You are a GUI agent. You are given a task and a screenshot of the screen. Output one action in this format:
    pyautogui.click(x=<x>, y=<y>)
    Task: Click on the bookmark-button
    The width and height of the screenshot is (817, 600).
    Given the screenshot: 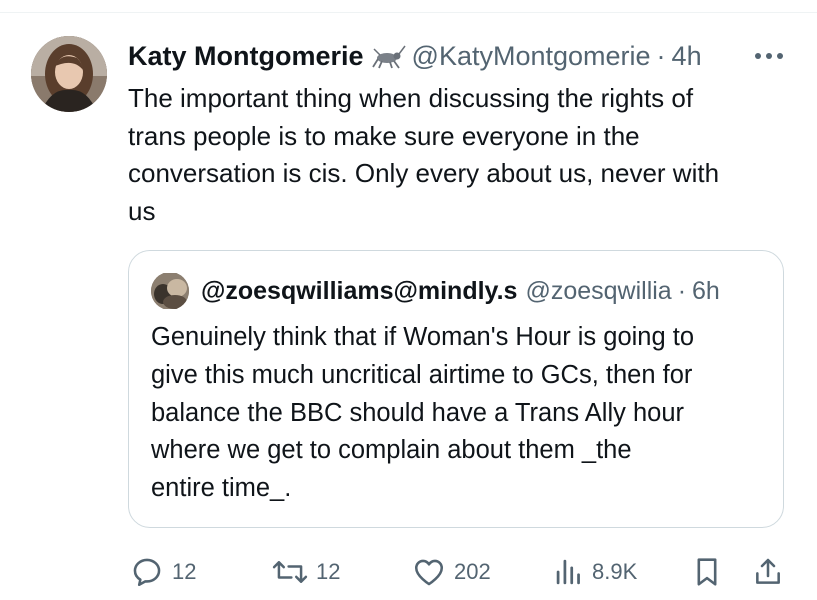 What is the action you would take?
    pyautogui.click(x=707, y=572)
    